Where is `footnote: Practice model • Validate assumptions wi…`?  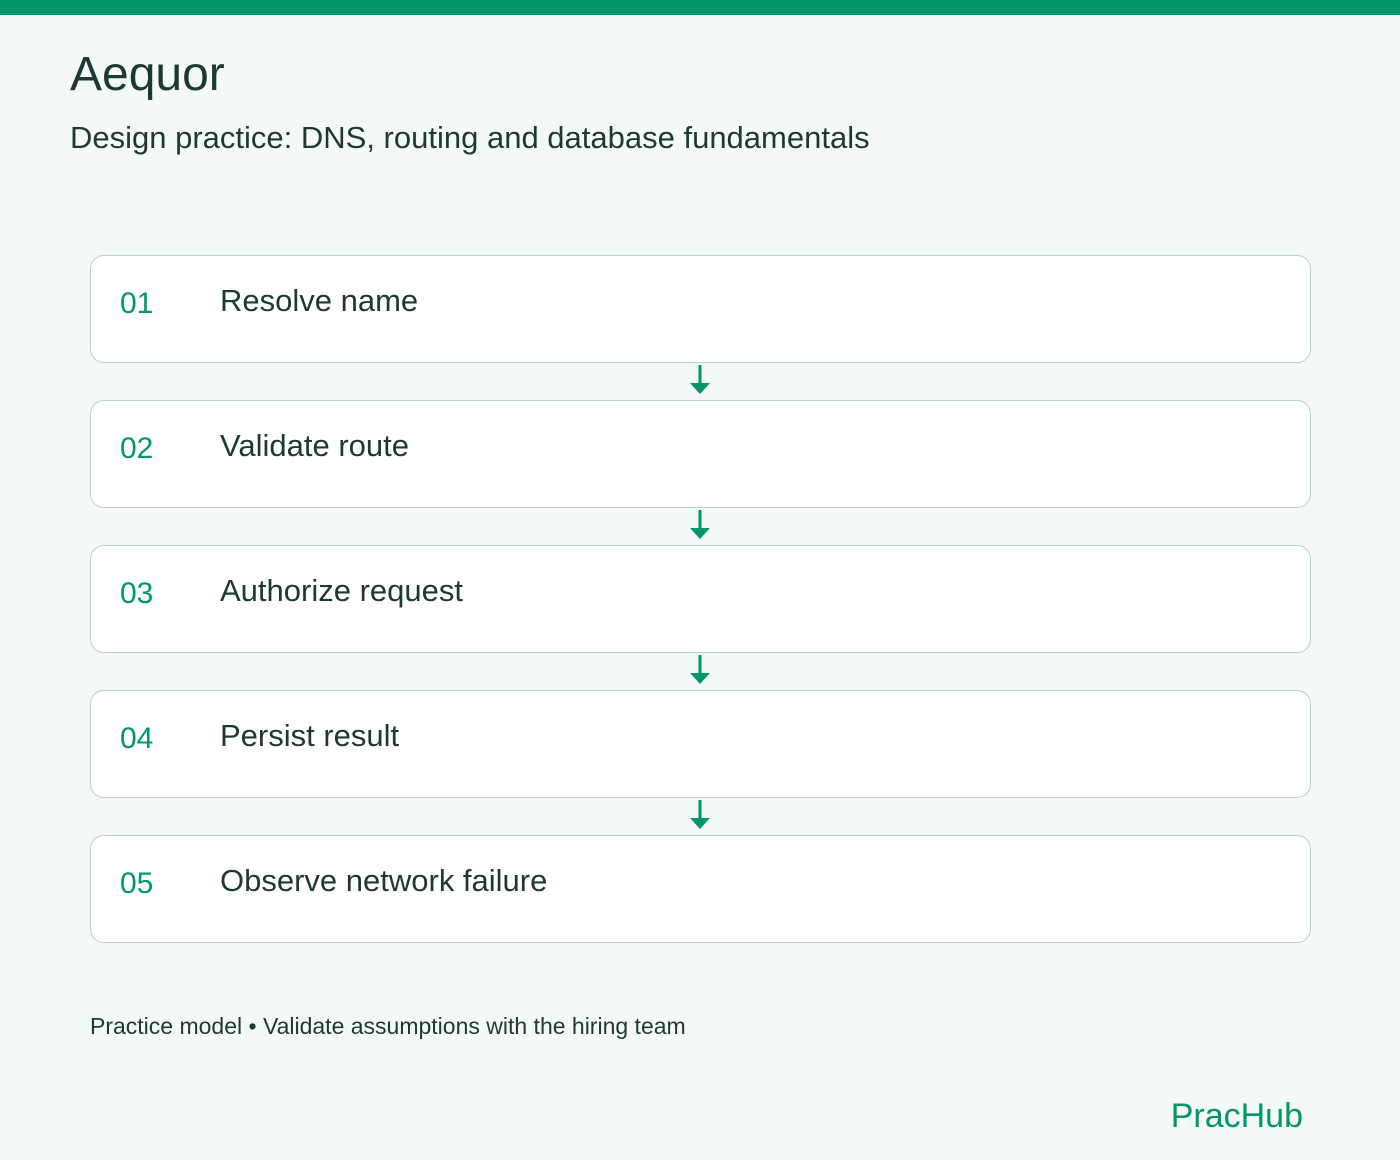 footnote: Practice model • Validate assumptions wi… is located at coordinates (388, 1026).